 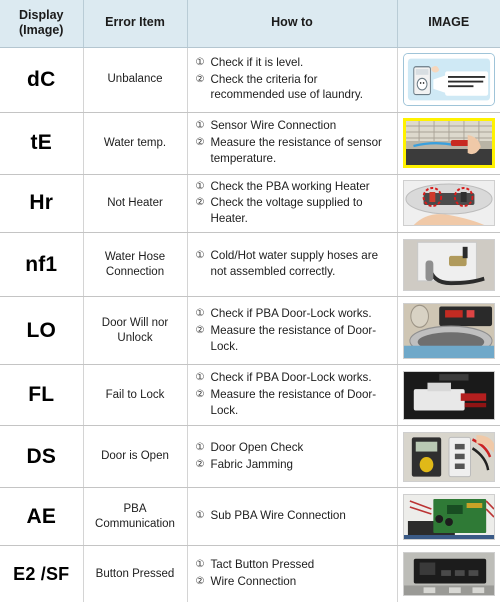 I want to click on step-text: Door Open Check, so click(x=257, y=447).